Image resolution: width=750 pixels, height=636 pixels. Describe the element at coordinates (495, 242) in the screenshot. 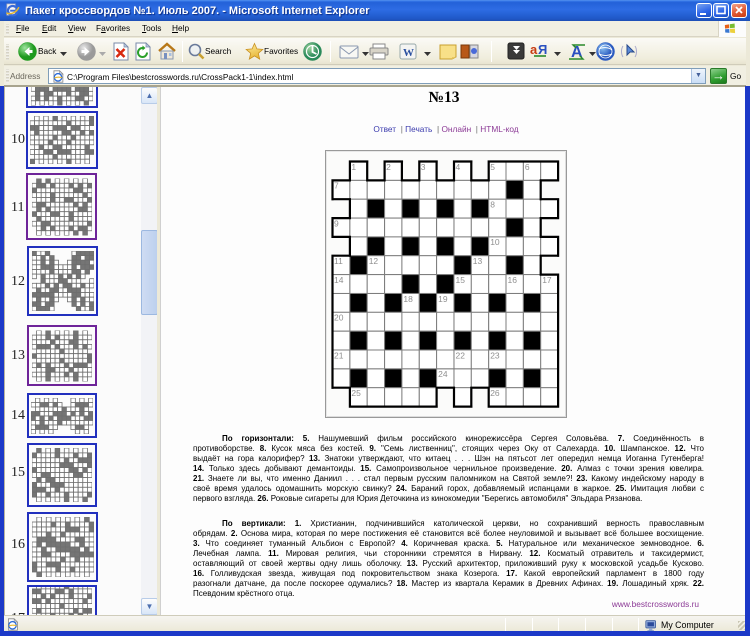

I see `svg-text: 10` at that location.